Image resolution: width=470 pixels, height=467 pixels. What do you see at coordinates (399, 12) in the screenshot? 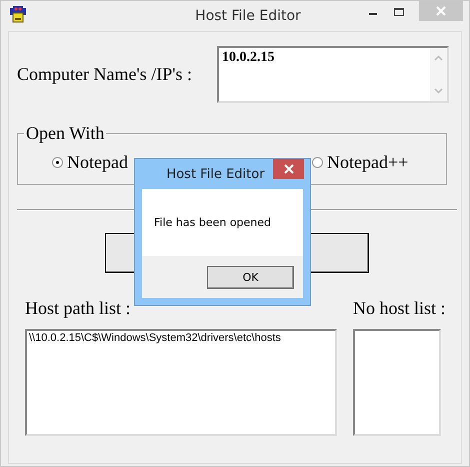
I see `maximize-icon` at bounding box center [399, 12].